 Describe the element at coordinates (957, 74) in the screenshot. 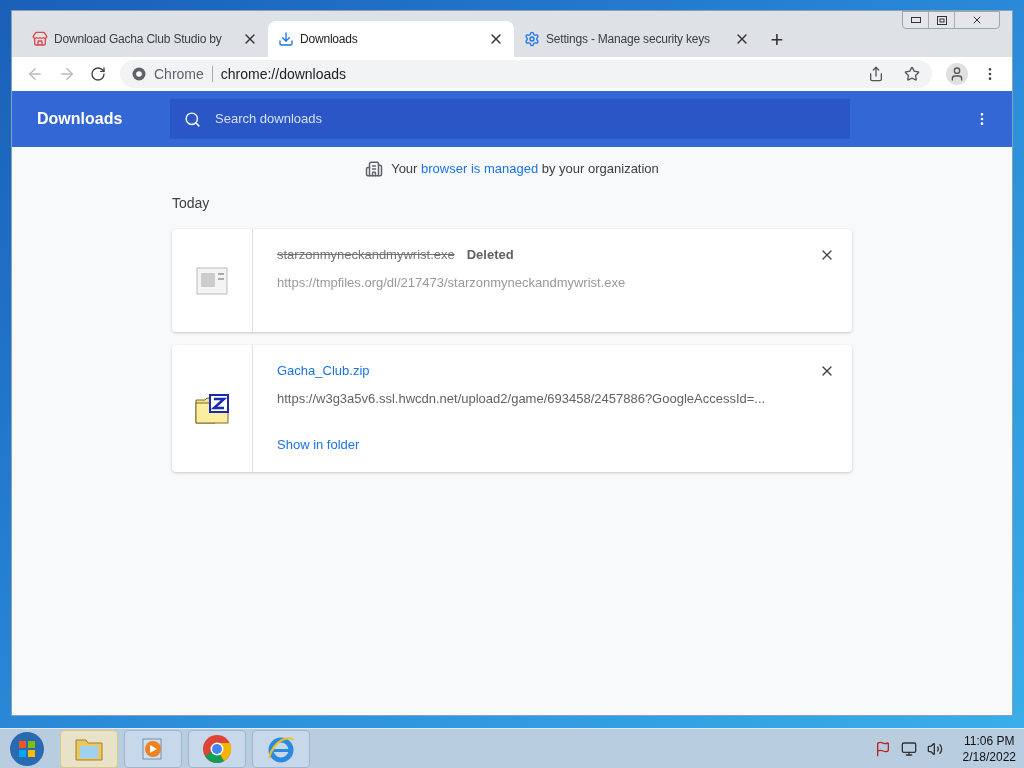

I see `profile-icon` at that location.